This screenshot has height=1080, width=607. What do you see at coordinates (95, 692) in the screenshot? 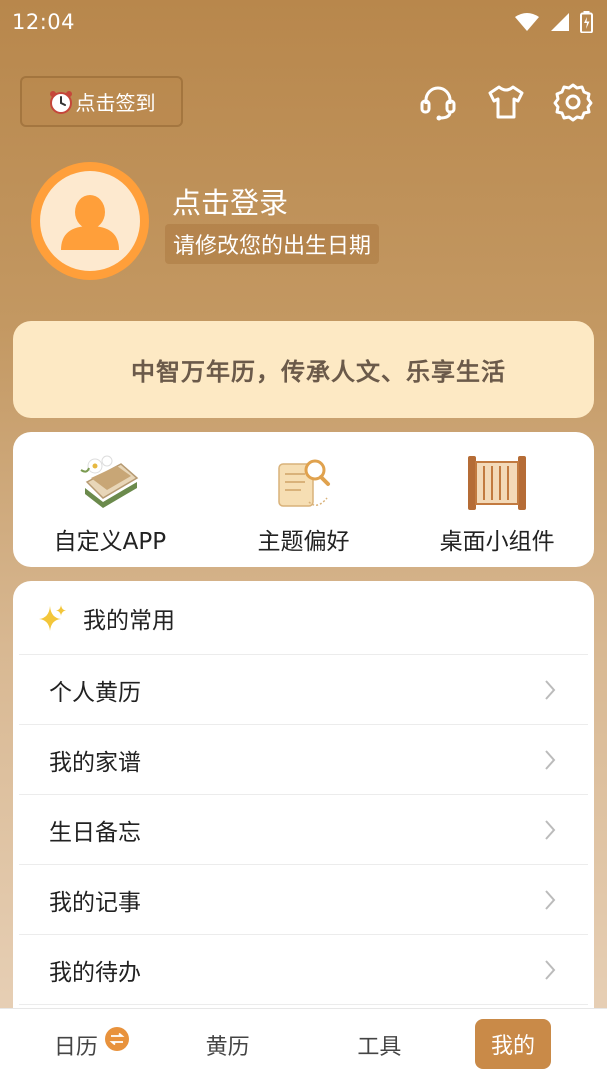
I see `list-item-label: 个人黄历` at bounding box center [95, 692].